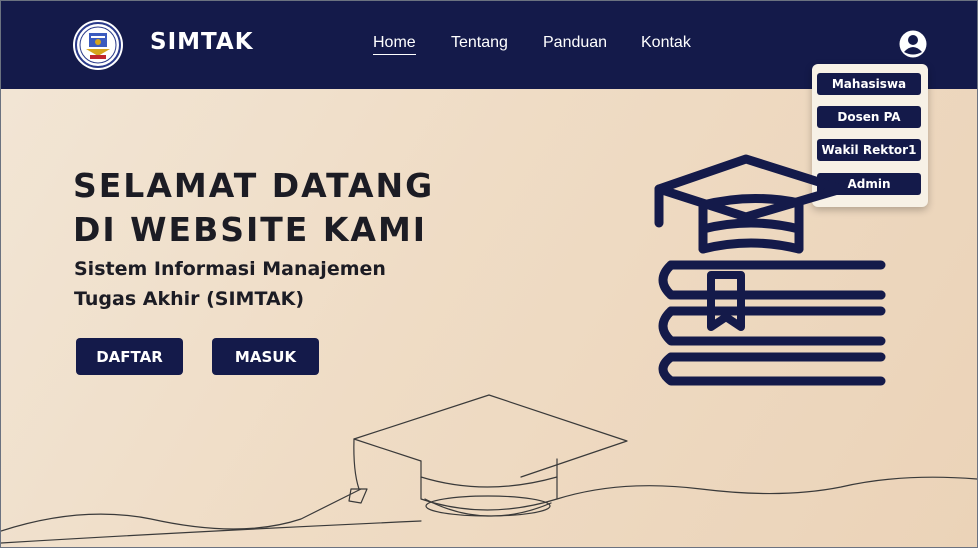  Describe the element at coordinates (189, 299) in the screenshot. I see `hero-subtitle-line2: Tugas Akhir (SIMTAK)` at that location.